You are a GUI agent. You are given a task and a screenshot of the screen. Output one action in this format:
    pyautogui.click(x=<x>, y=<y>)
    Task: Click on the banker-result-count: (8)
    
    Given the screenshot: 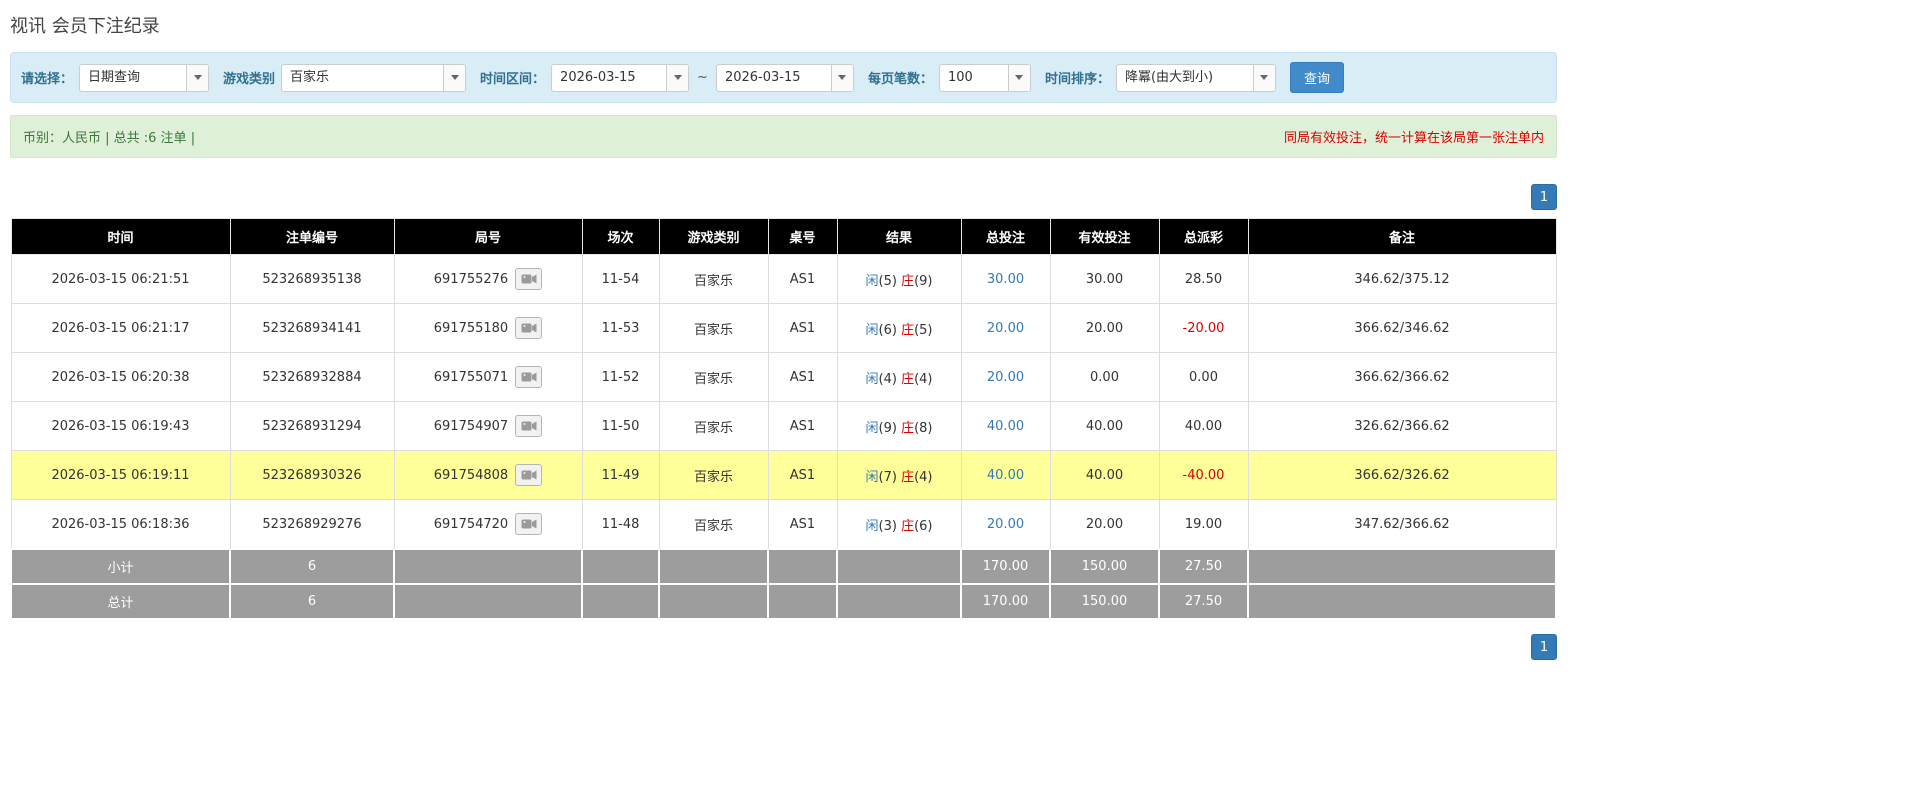 What is the action you would take?
    pyautogui.click(x=923, y=428)
    